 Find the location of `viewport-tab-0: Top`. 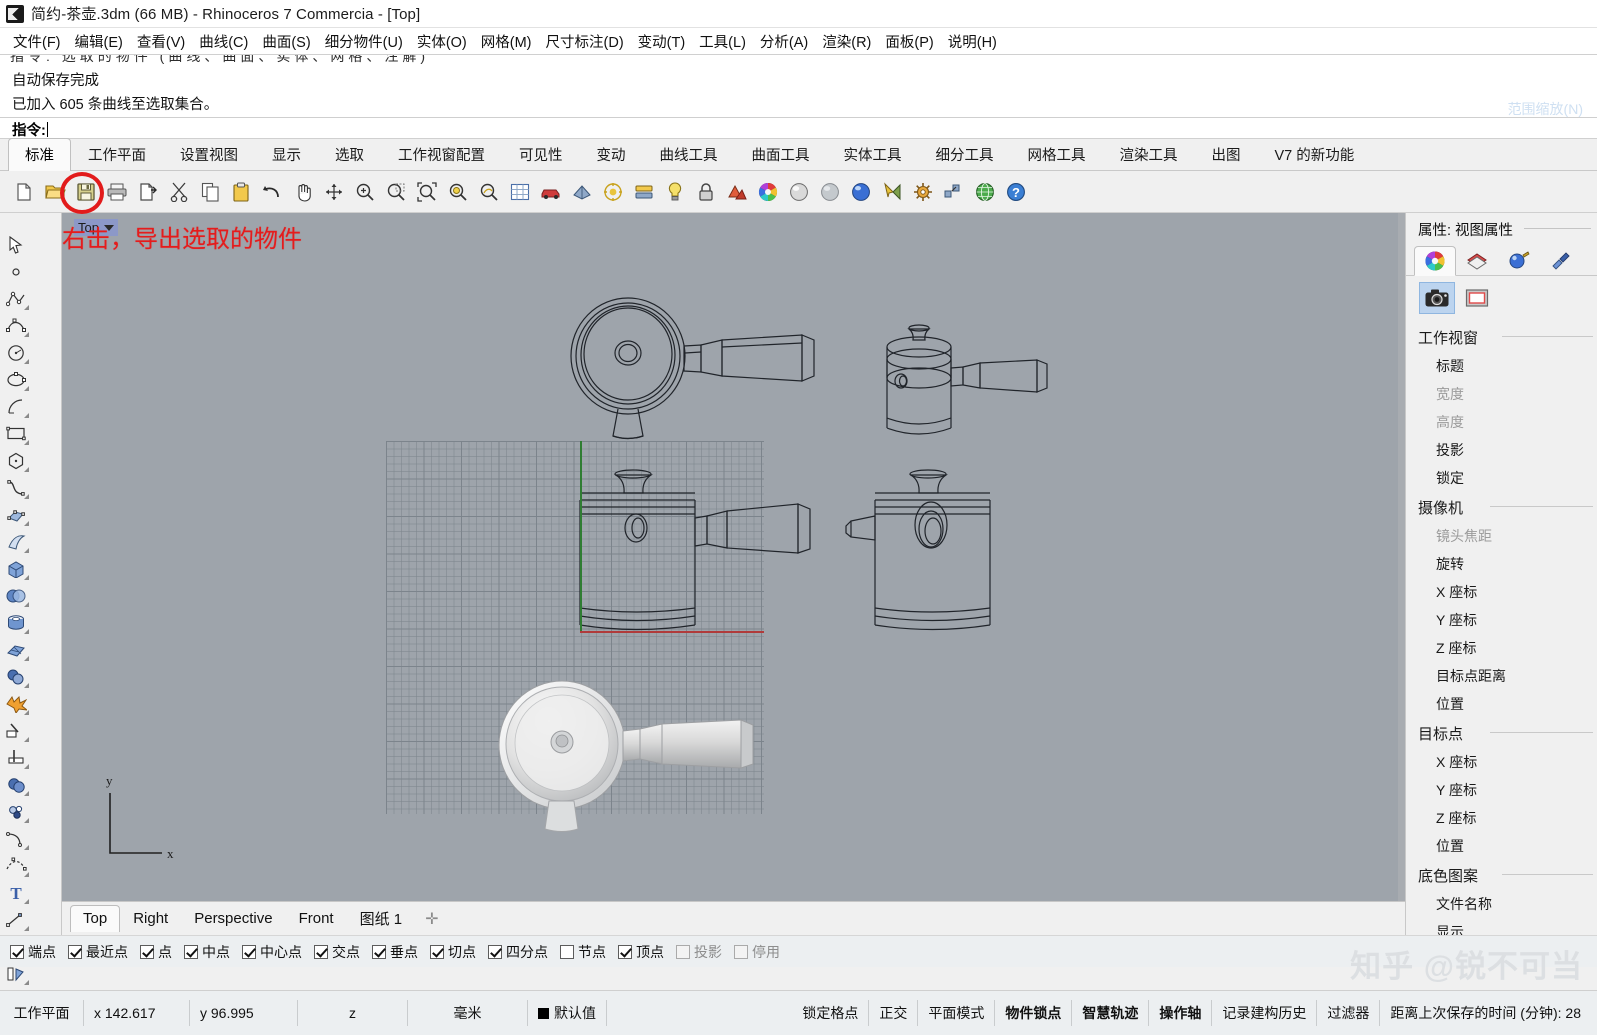

viewport-tab-0: Top is located at coordinates (95, 918).